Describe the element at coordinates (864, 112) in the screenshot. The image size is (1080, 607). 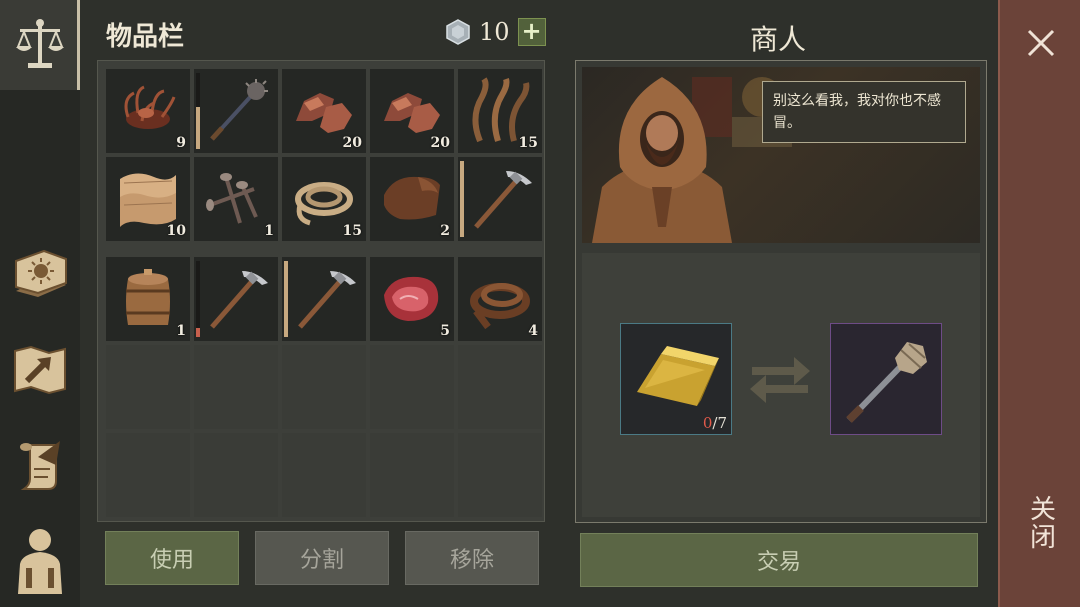
I see `merchant-speech-bubble: 别这么看我，我对你也不感冒。` at that location.